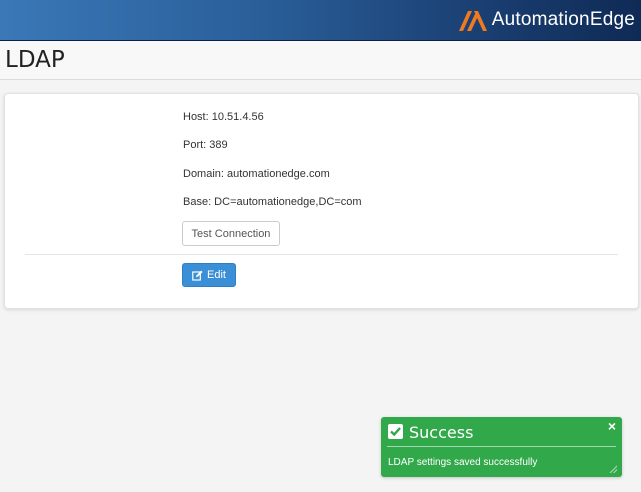 The height and width of the screenshot is (492, 641). Describe the element at coordinates (320, 20) in the screenshot. I see `top-navbar: AutomationEdge` at that location.